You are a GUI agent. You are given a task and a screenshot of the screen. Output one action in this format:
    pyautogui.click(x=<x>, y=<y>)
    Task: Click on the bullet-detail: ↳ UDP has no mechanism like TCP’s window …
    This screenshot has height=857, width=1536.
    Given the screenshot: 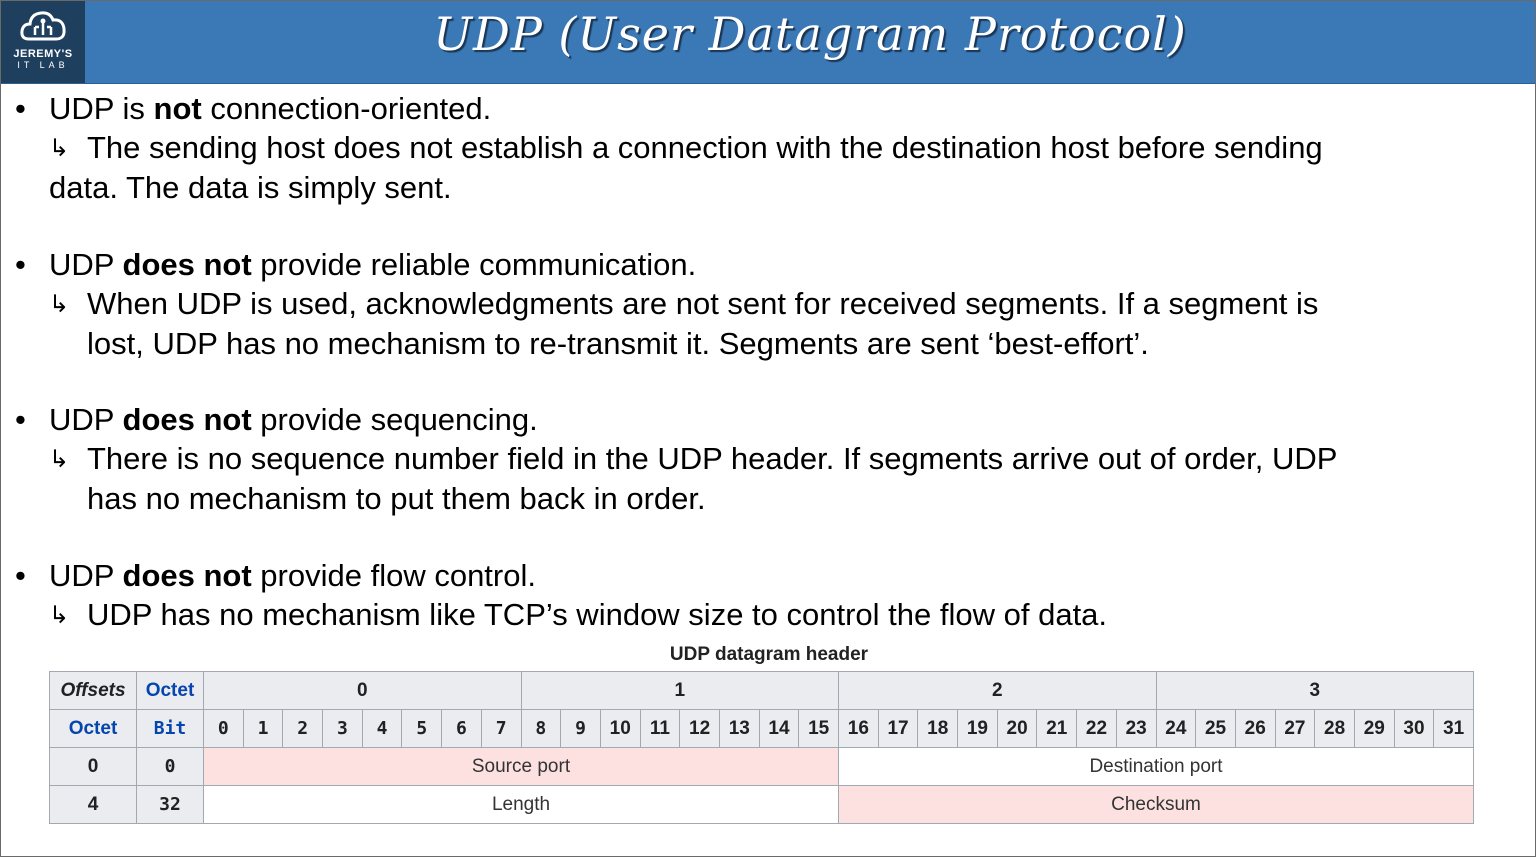 What is the action you would take?
    pyautogui.click(x=774, y=615)
    